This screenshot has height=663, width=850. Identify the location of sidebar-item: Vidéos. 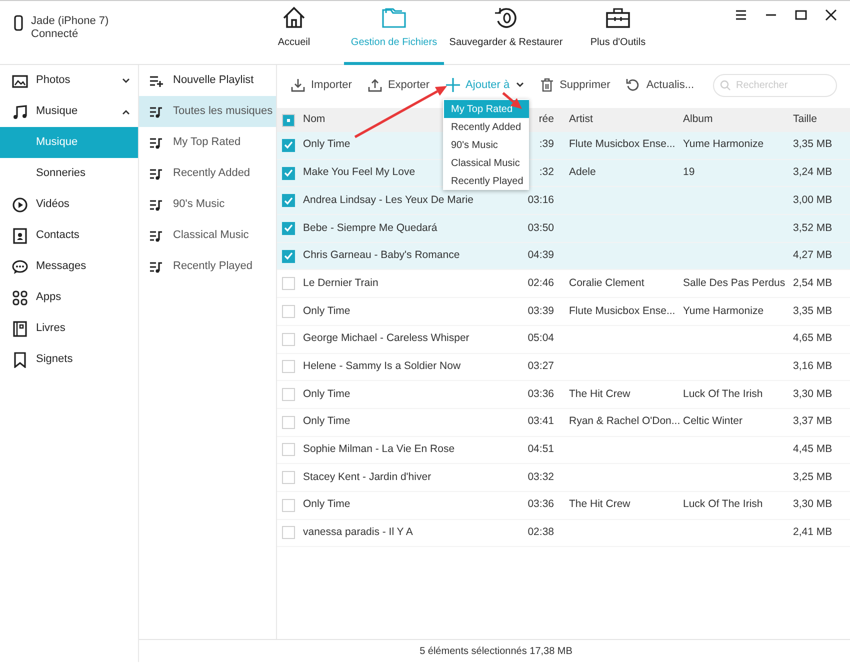
(69, 204).